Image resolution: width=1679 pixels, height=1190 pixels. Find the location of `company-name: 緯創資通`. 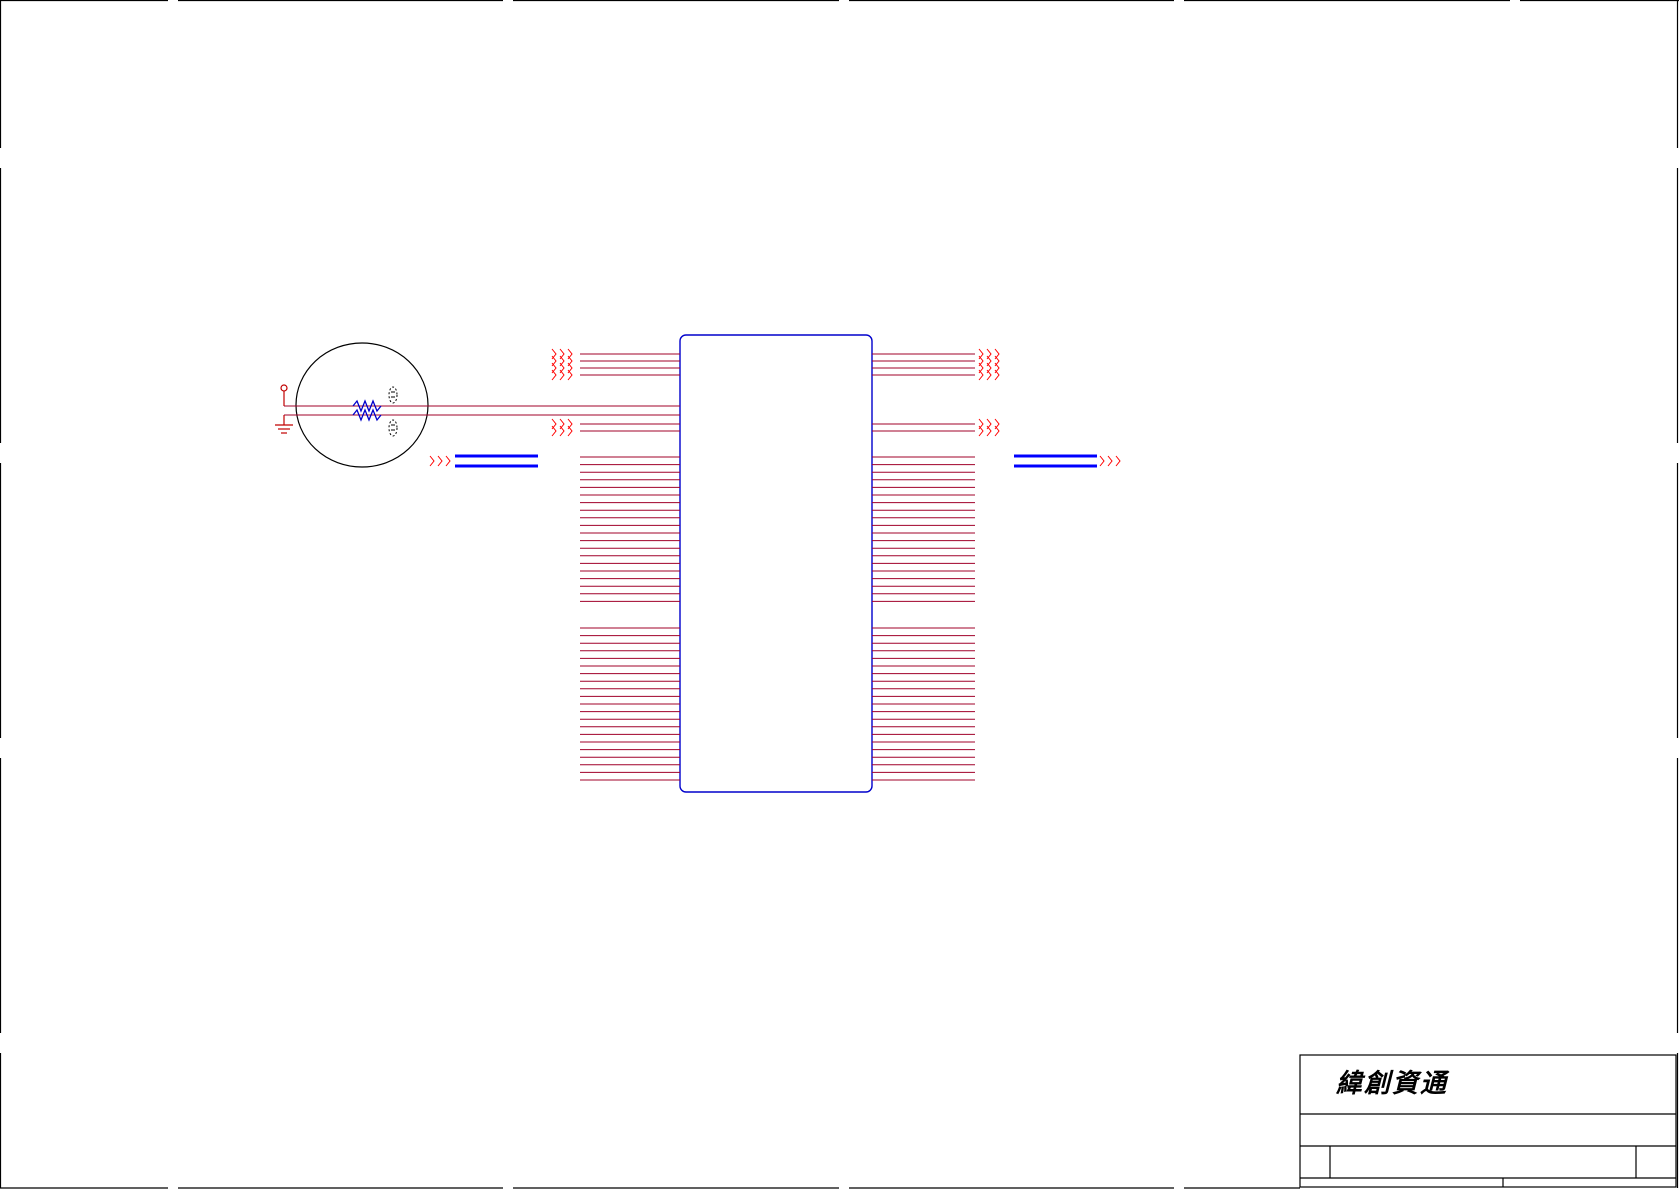

company-name: 緯創資通 is located at coordinates (1392, 1084).